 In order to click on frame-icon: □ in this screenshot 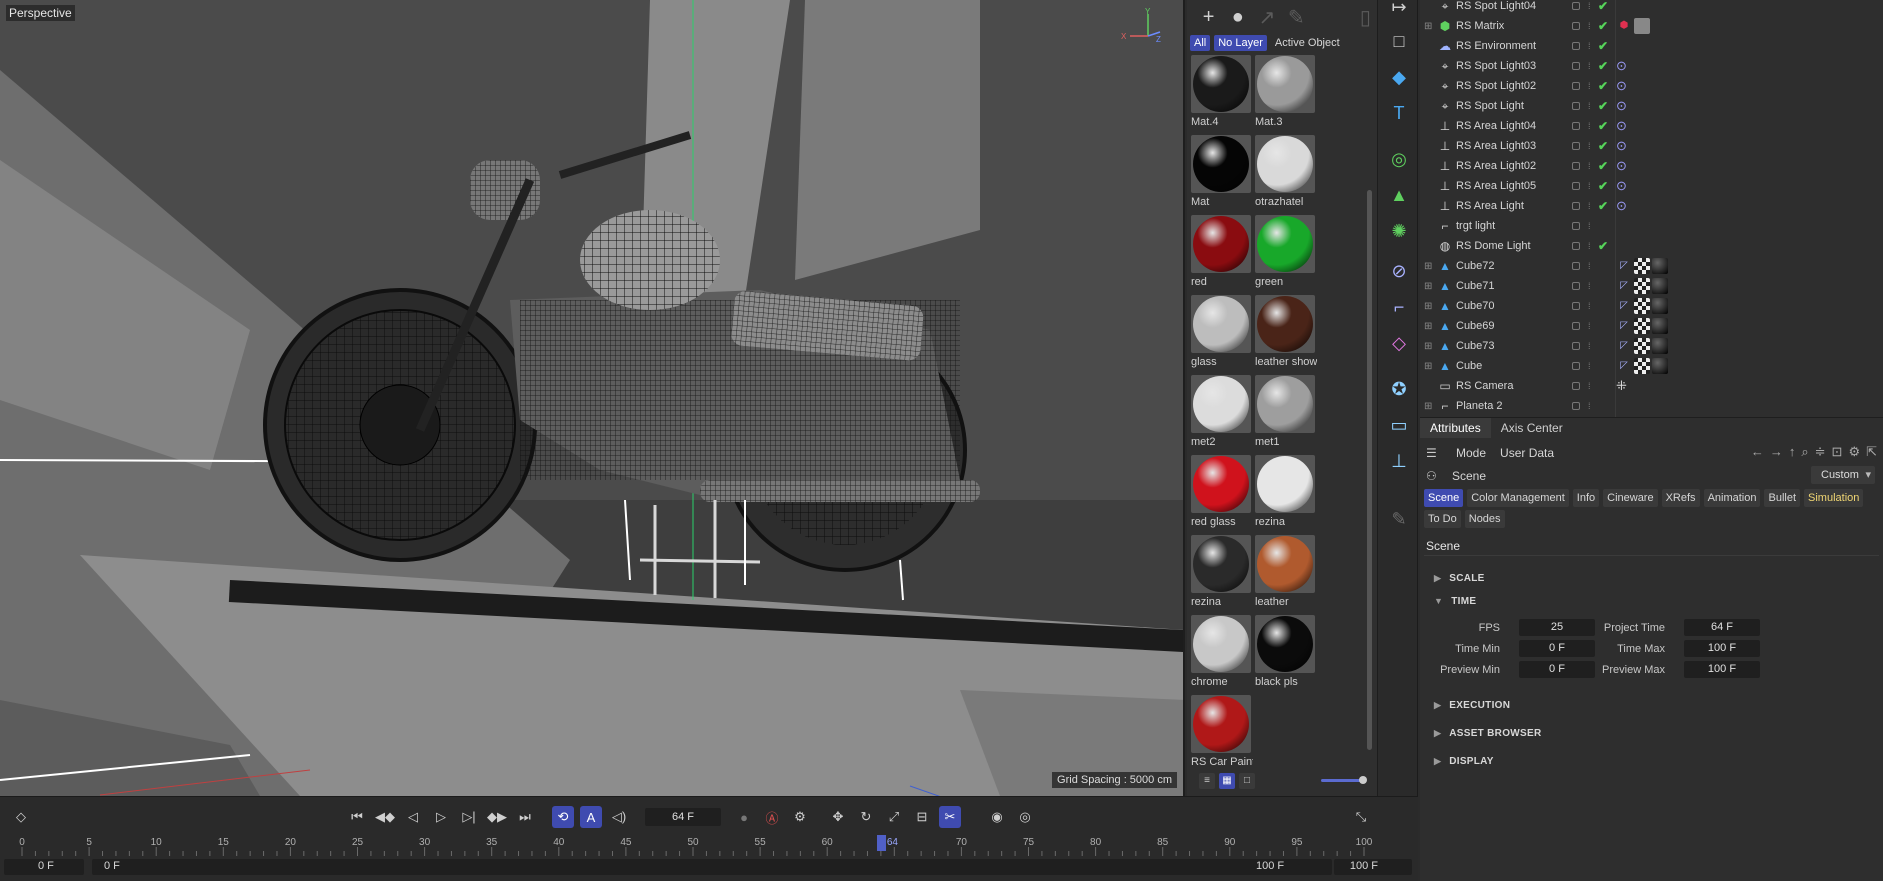, I will do `click(1399, 41)`.